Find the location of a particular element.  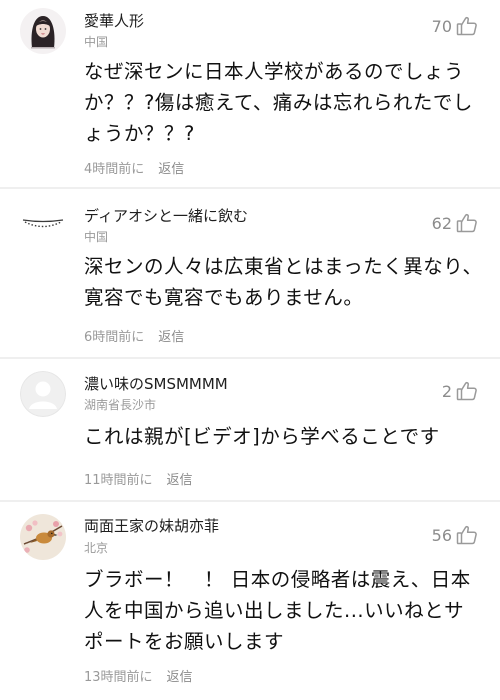

username: 両面王家の妹胡亦菲 is located at coordinates (151, 525).